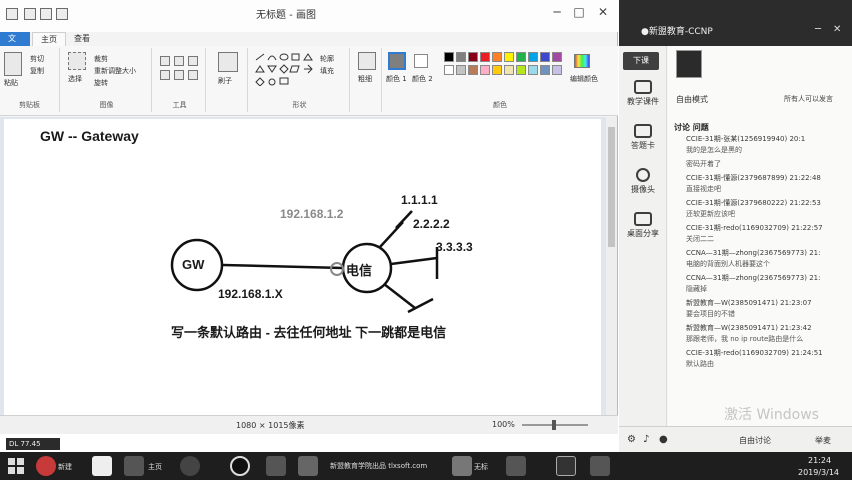  What do you see at coordinates (579, 12) in the screenshot?
I see `maximize-button: □` at bounding box center [579, 12].